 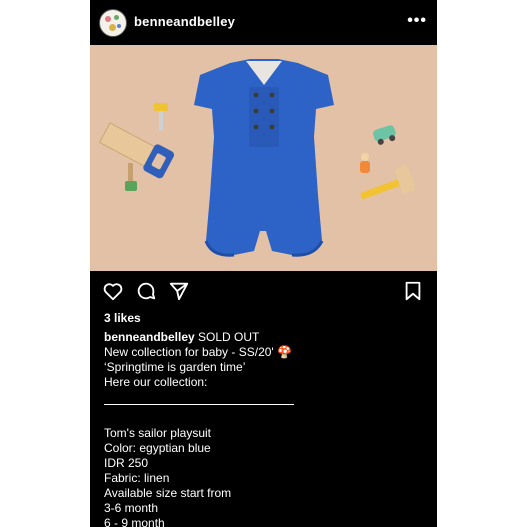 I want to click on caption-line: Fabric: linen, so click(x=137, y=478).